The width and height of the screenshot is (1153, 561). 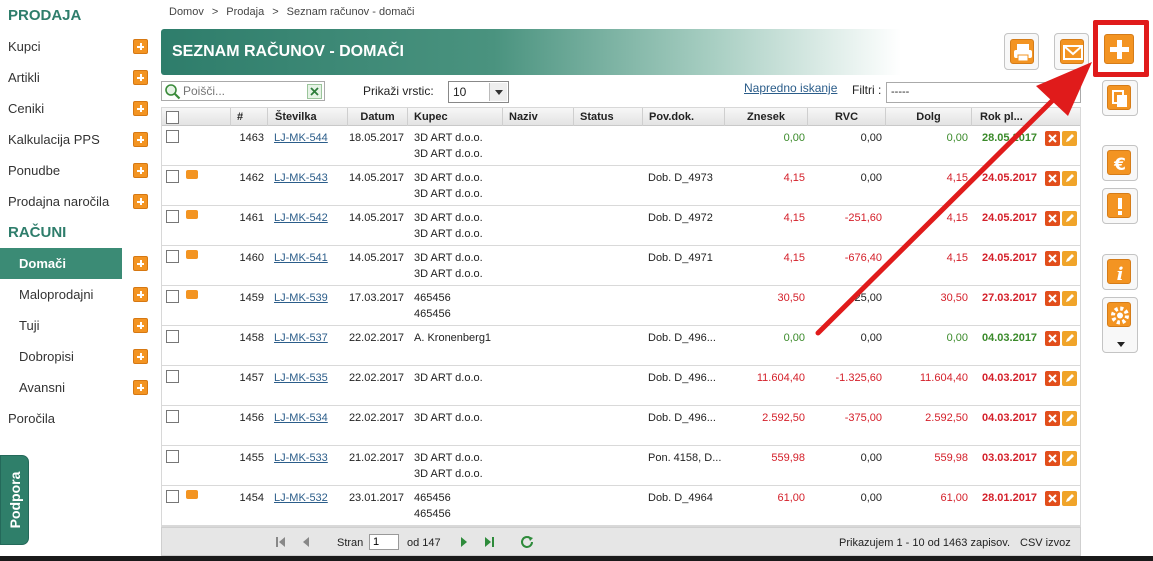 What do you see at coordinates (140, 356) in the screenshot?
I see `add-dobropisi-icon` at bounding box center [140, 356].